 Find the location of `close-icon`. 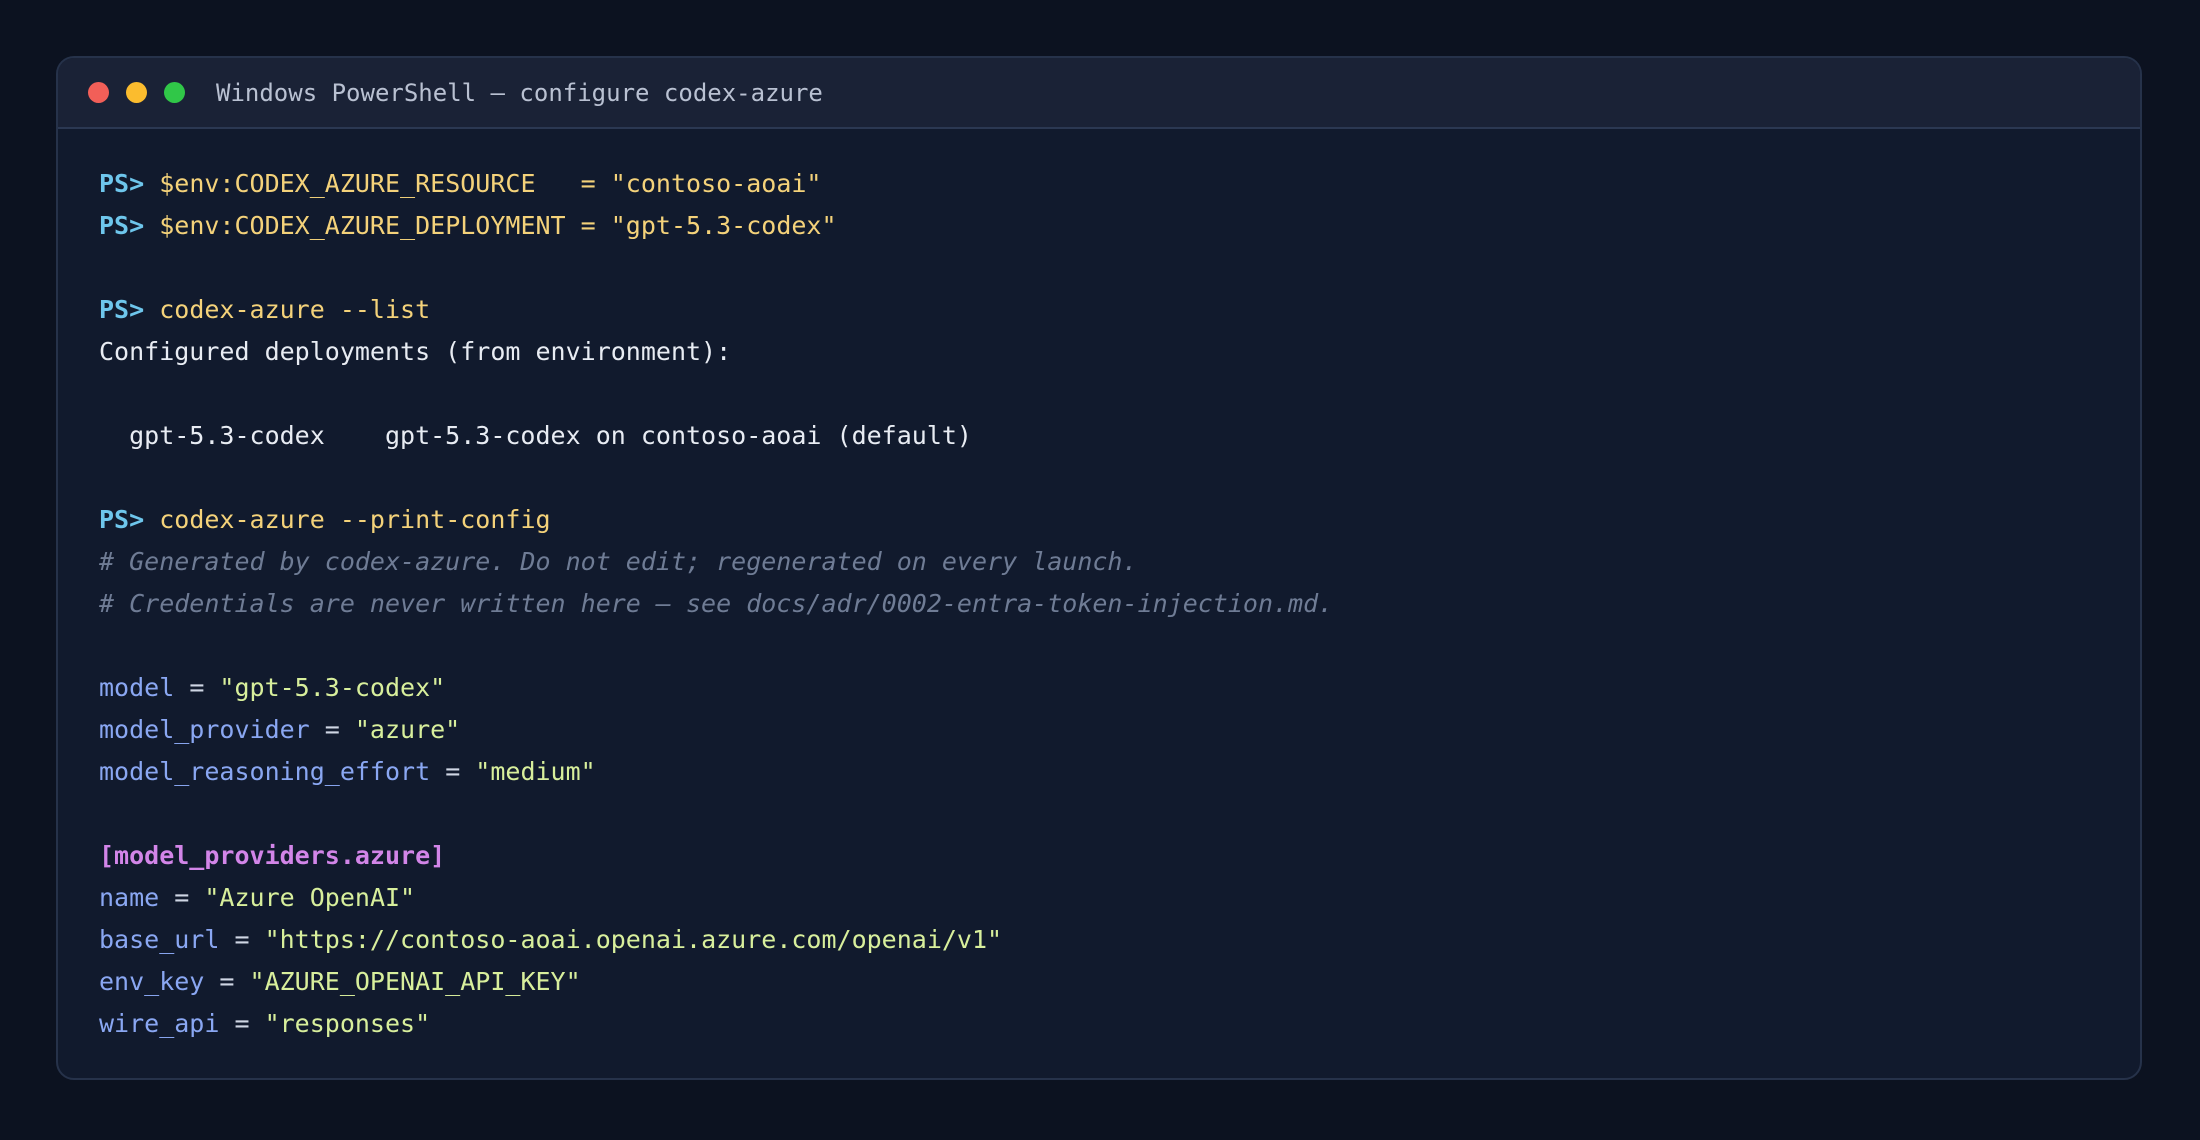

close-icon is located at coordinates (98, 92).